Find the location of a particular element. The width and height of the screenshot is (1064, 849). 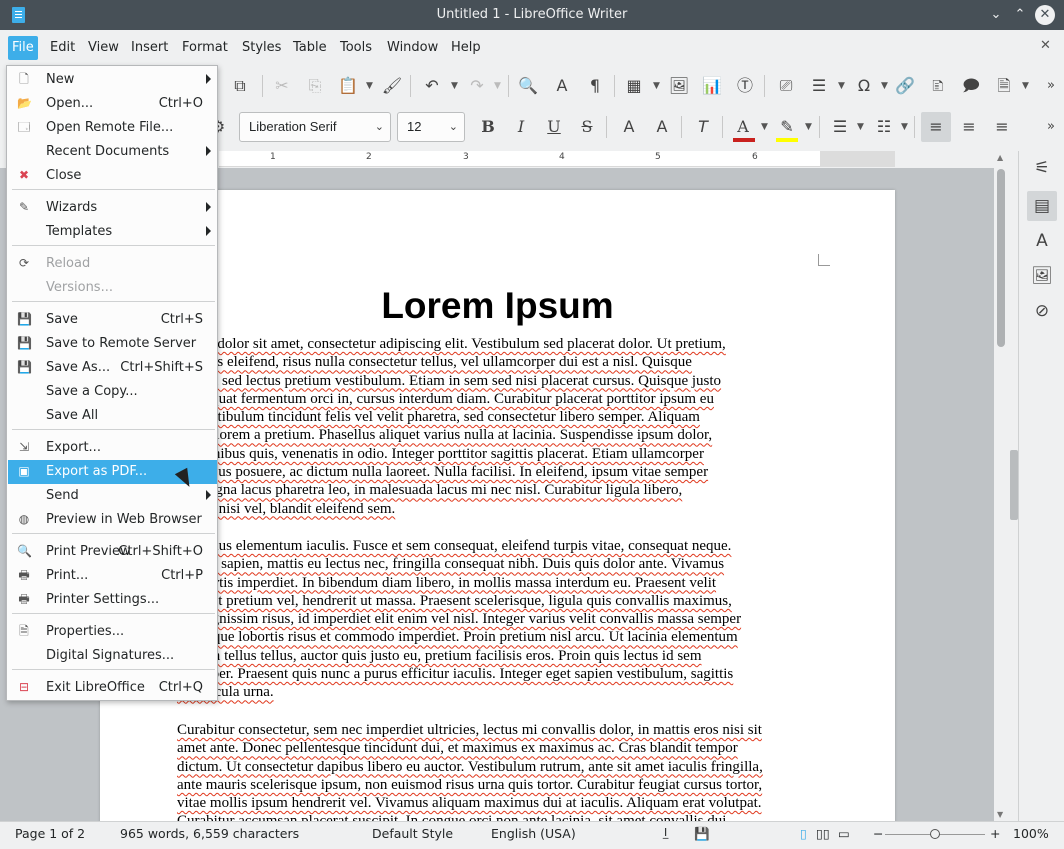

insert-mode-icon: I̲ is located at coordinates (665, 832).